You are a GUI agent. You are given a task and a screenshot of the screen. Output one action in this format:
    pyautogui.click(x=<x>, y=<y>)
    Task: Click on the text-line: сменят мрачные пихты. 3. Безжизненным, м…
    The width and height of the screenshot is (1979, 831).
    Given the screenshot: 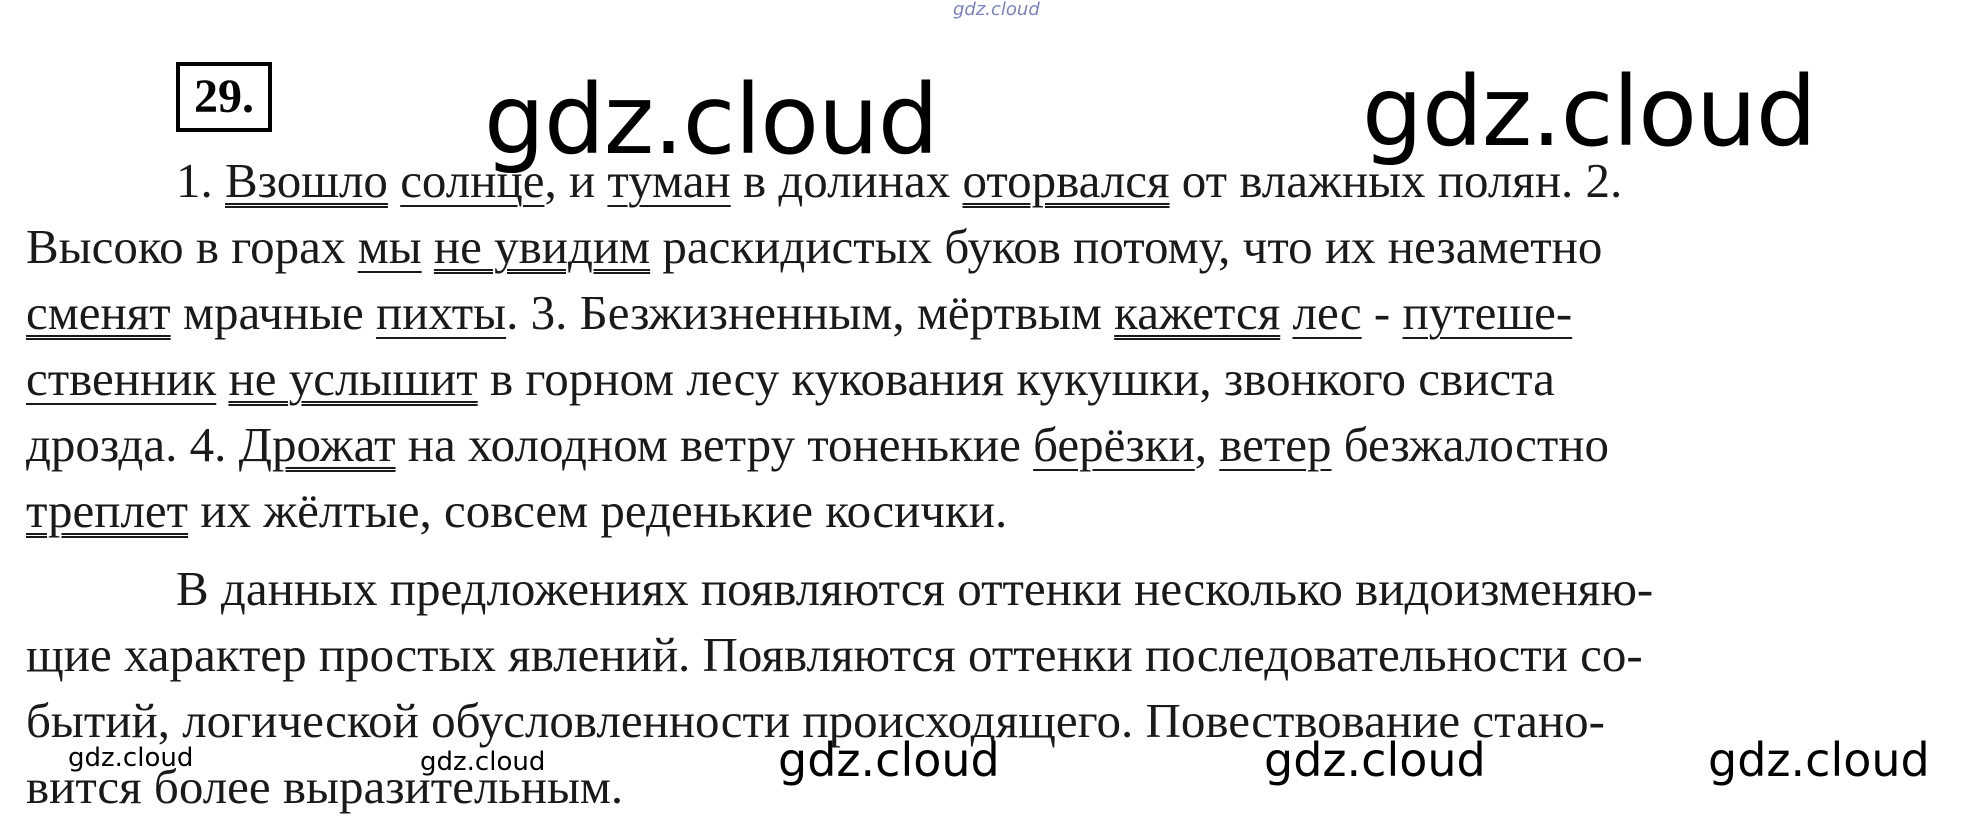 What is the action you would take?
    pyautogui.click(x=799, y=312)
    